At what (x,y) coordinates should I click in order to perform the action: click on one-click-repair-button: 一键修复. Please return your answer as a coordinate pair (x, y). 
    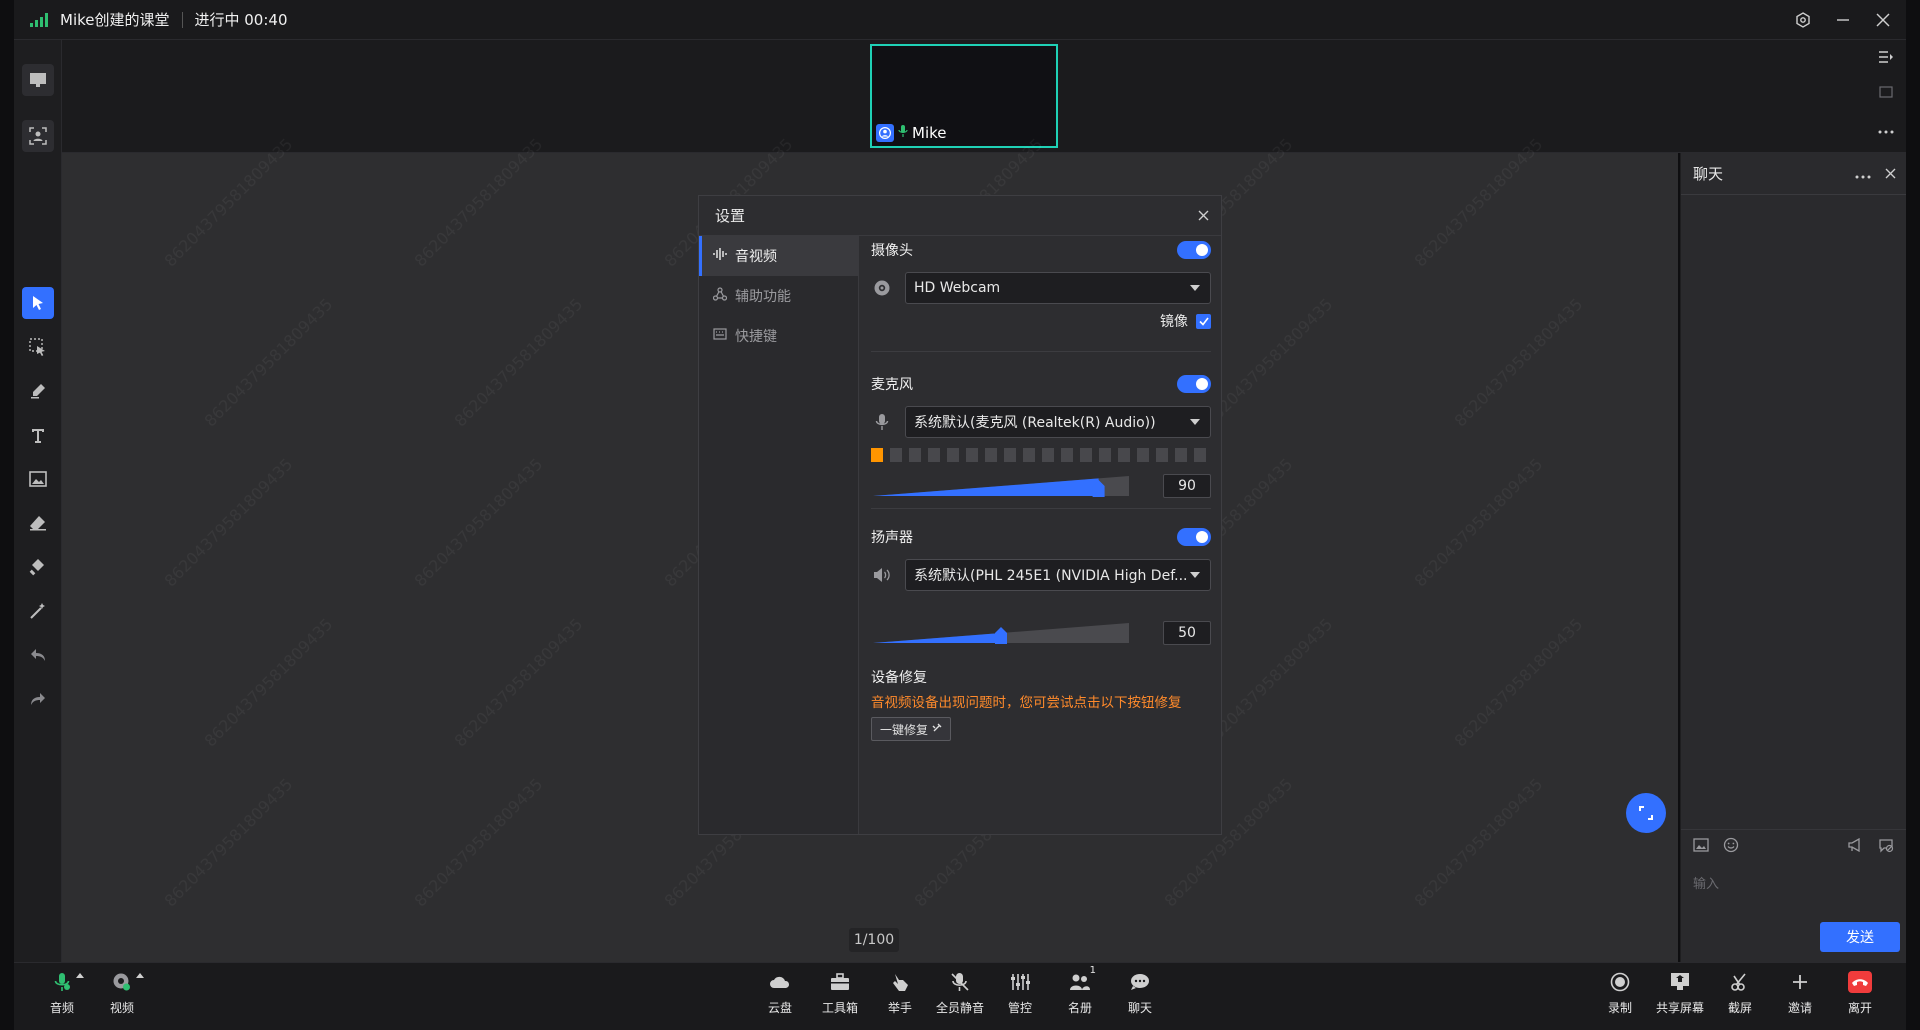
    Looking at the image, I should click on (911, 729).